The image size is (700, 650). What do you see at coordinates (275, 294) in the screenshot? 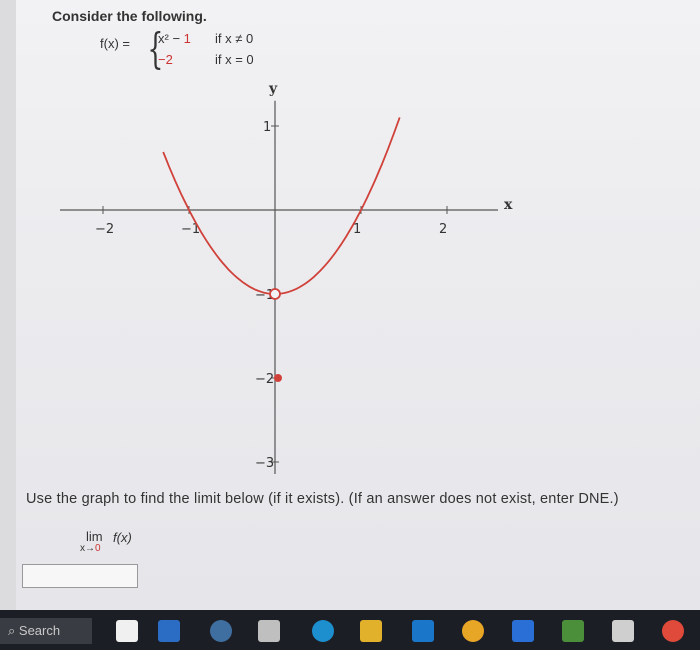
I see `open-point` at bounding box center [275, 294].